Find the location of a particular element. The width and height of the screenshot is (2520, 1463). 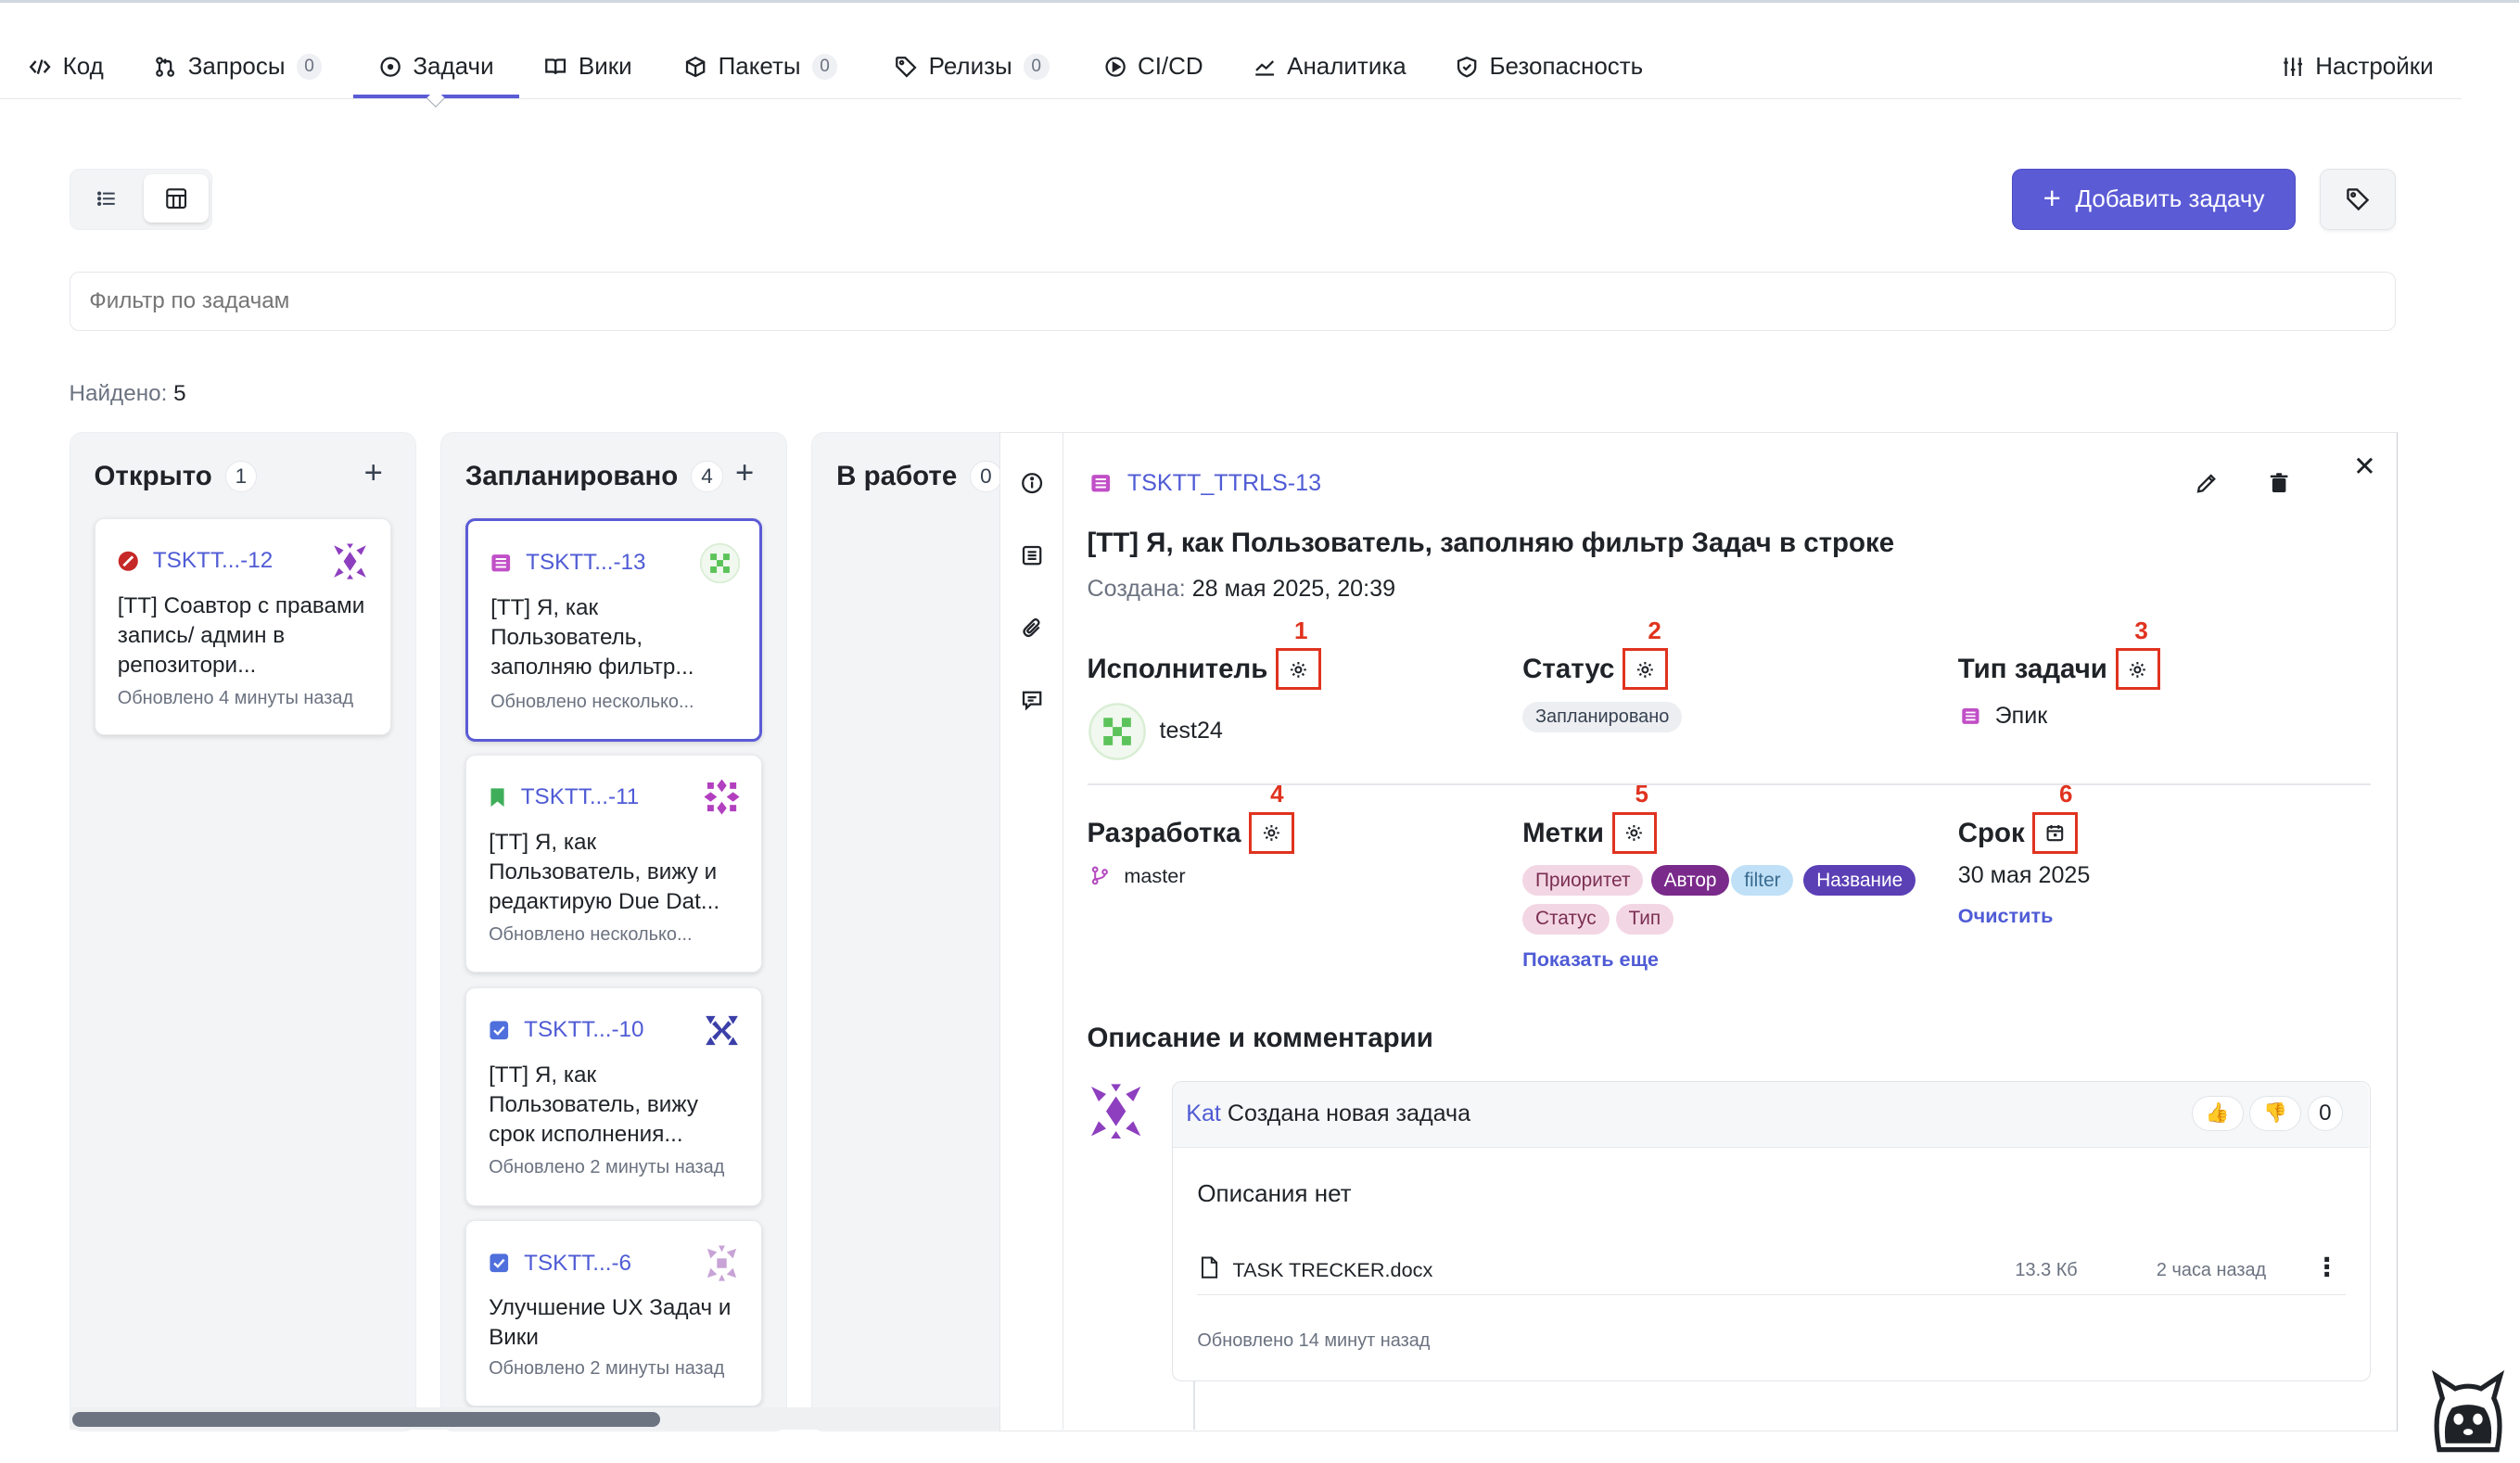

tab-requests: Запросы 0 is located at coordinates (238, 66).